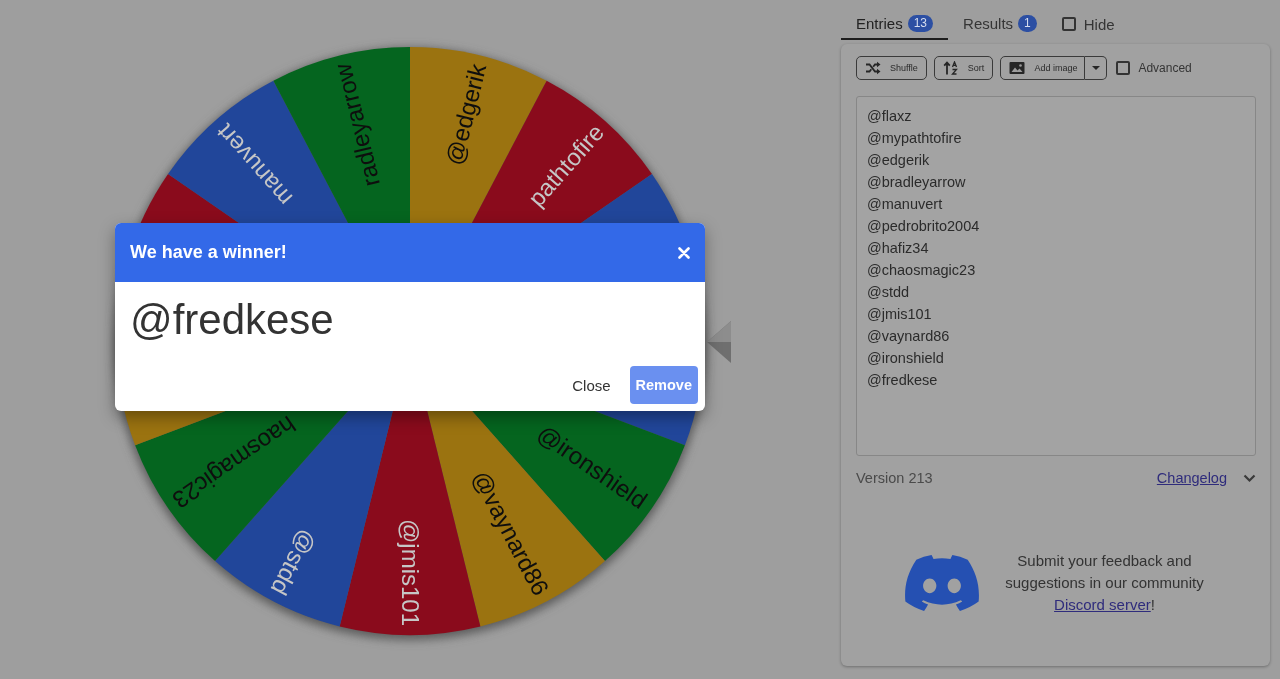  What do you see at coordinates (232, 319) in the screenshot?
I see `winner-name: @fredkese` at bounding box center [232, 319].